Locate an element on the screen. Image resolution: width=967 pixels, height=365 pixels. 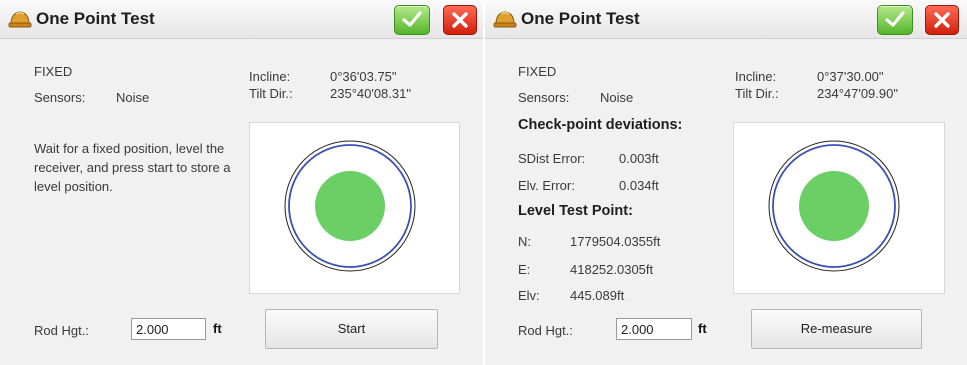
incline-value: 0°36'03.75" is located at coordinates (363, 76).